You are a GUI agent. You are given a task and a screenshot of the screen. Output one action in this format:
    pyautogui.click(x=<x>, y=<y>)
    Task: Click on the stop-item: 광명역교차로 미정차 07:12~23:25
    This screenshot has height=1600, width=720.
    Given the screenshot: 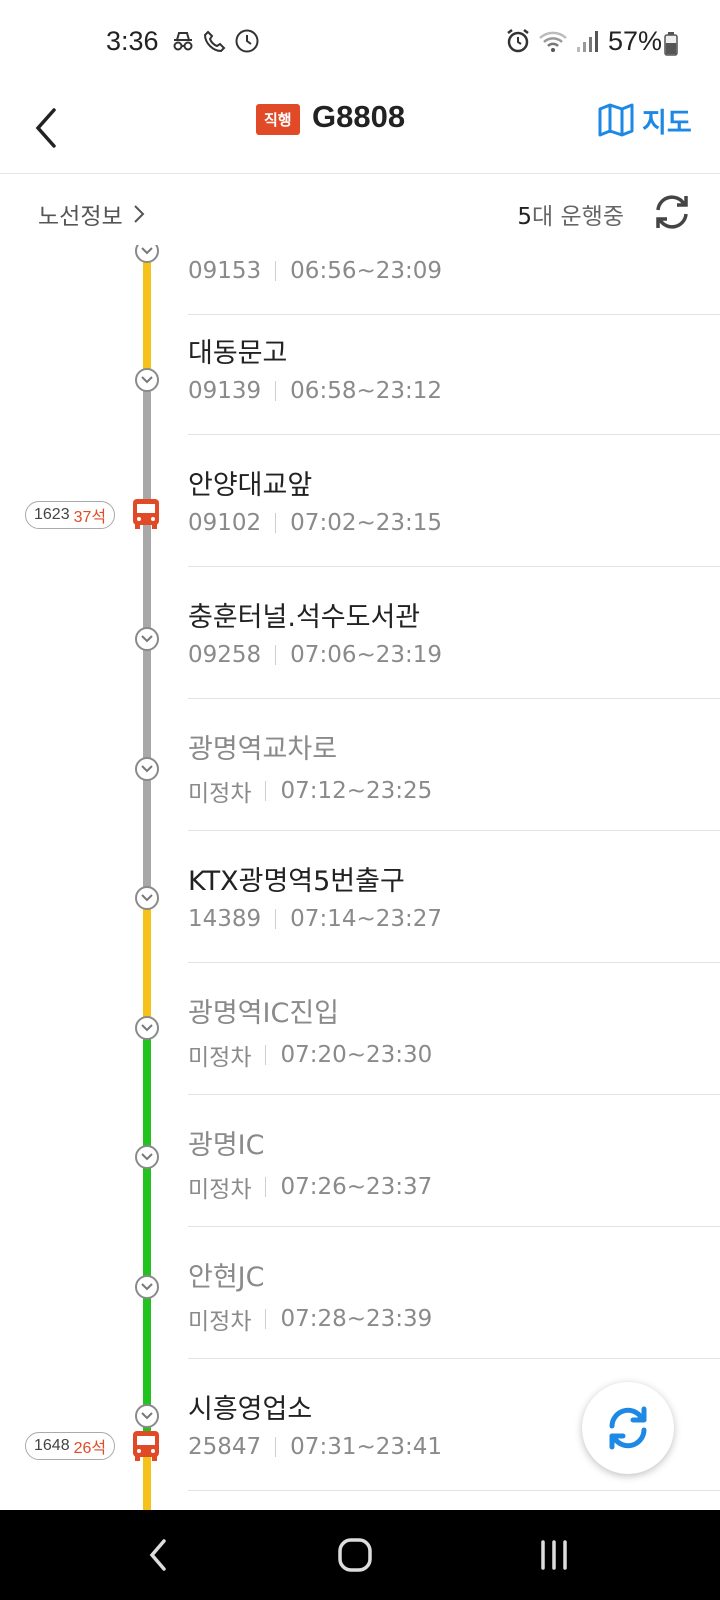 What is the action you would take?
    pyautogui.click(x=360, y=765)
    